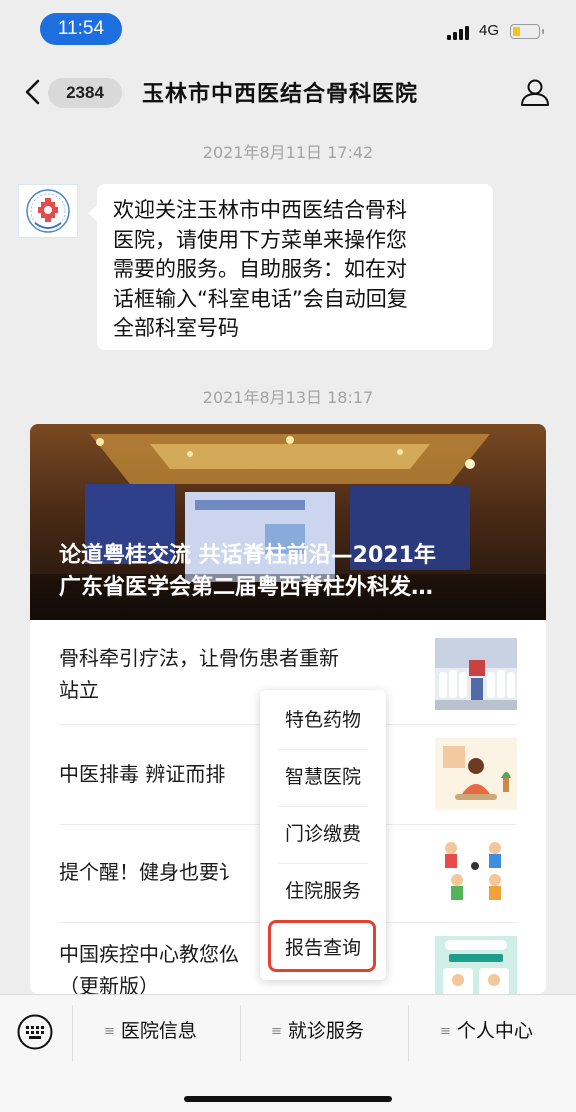 This screenshot has width=576, height=1112. I want to click on bottom-menu-bar: ≡ 医院信息 ≡ 就诊服务 ≡ 个人中心, so click(288, 1053).